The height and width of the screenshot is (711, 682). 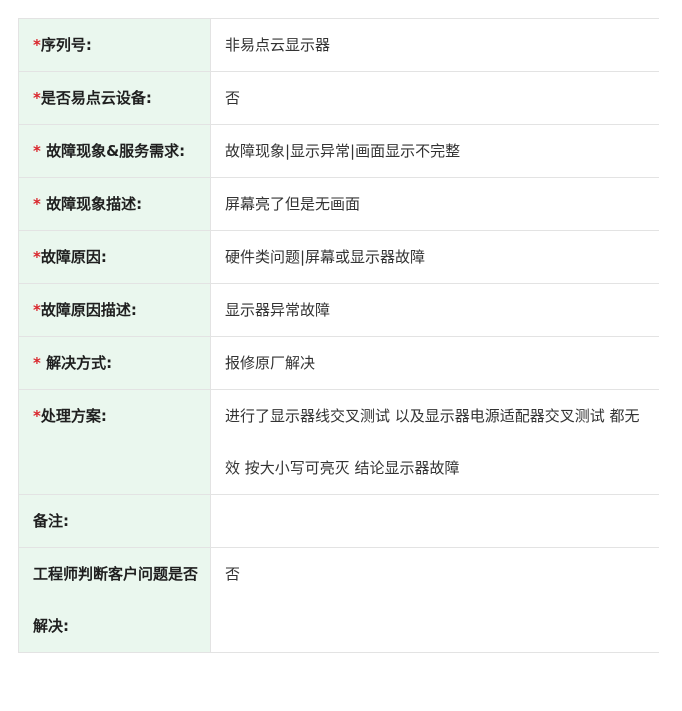 I want to click on field-label-text: 故障现象描述:, so click(x=91, y=204).